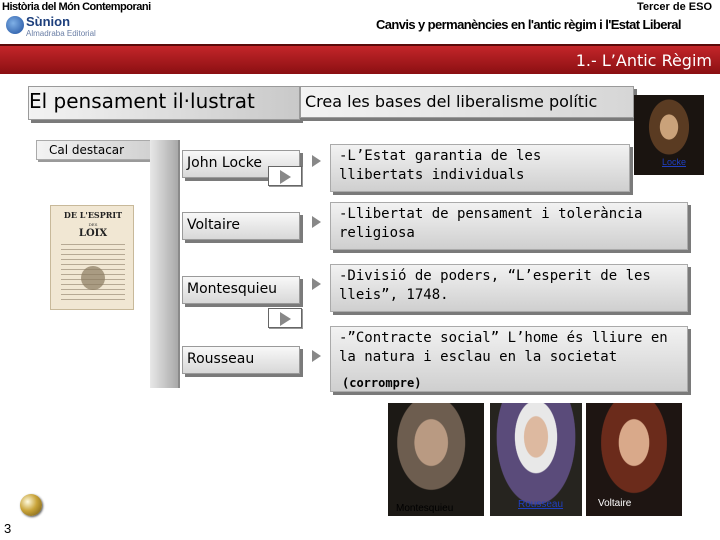  Describe the element at coordinates (8, 528) in the screenshot. I see `page-number: 3` at that location.